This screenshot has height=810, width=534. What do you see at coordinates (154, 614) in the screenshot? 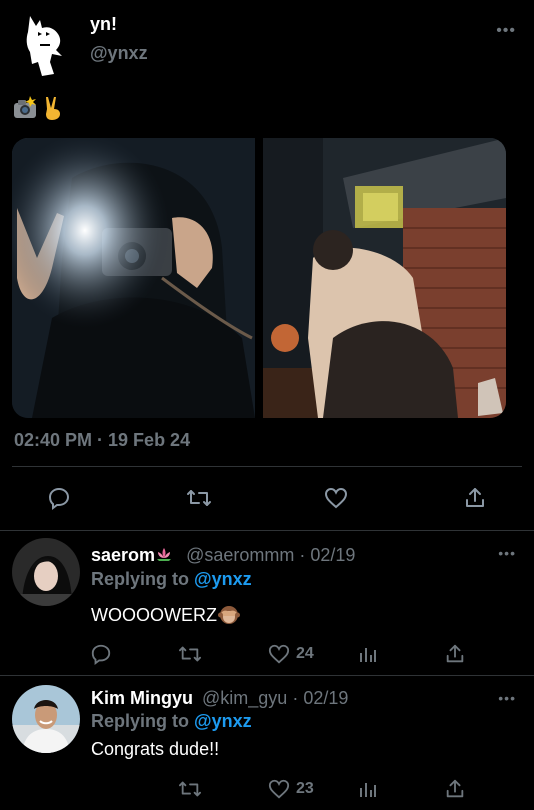
I see `reply-text-content: WOOOOWERZ` at bounding box center [154, 614].